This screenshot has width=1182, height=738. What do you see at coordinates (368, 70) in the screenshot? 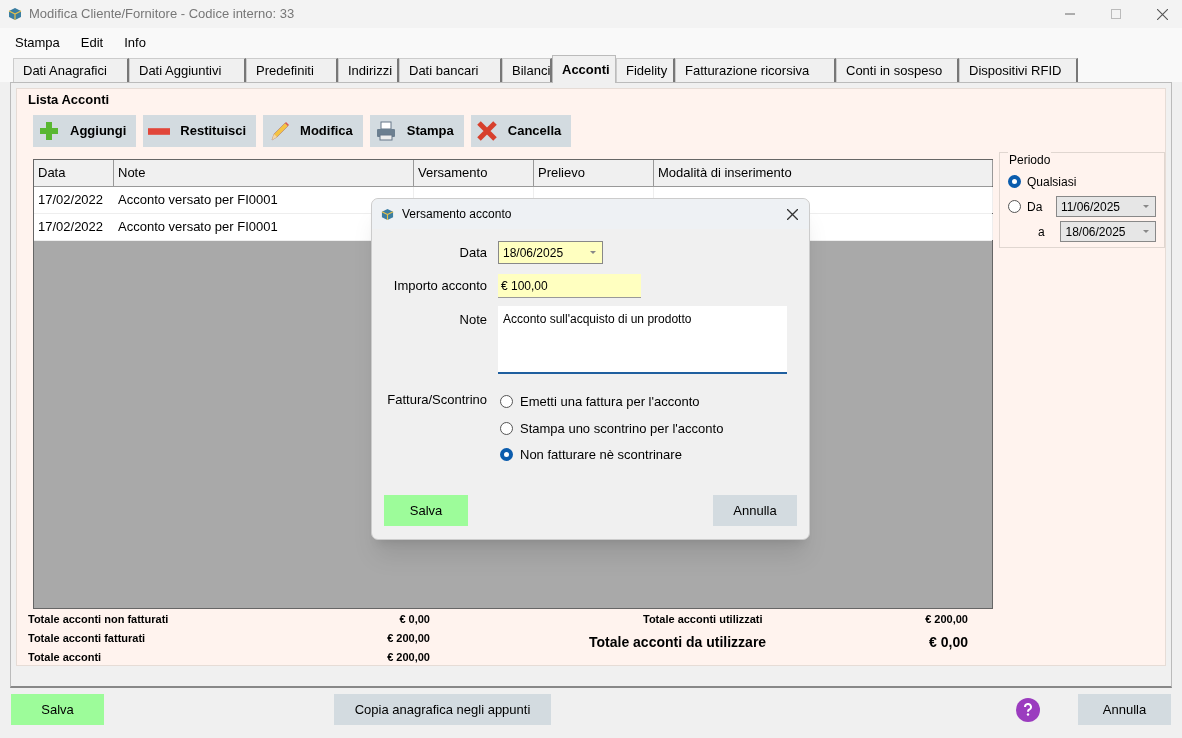
I see `tab: Indirizzi` at bounding box center [368, 70].